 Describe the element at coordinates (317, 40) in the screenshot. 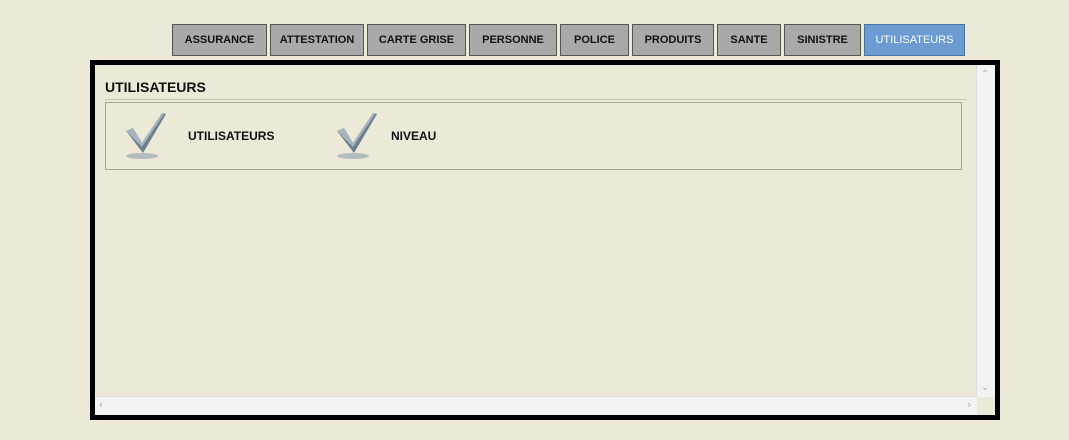

I see `tab-attestation: ATTESTATION` at that location.